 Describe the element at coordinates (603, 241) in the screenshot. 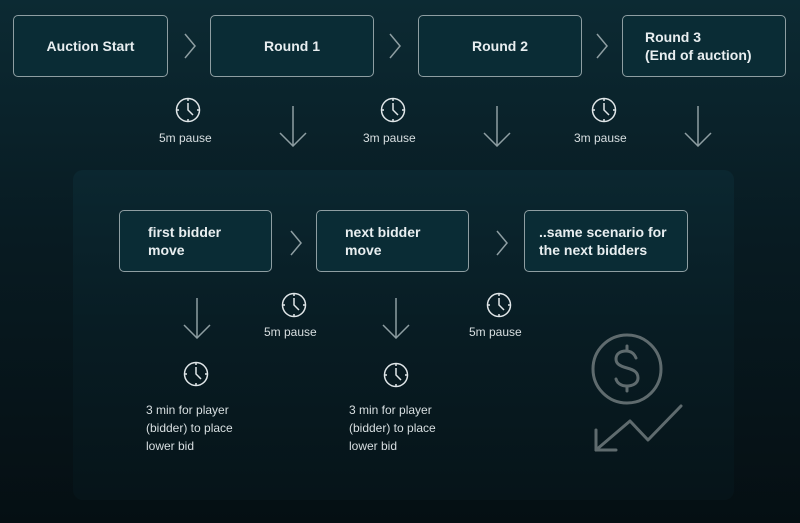

I see `next-bidders-label: ..same scenario for the next bidders` at that location.